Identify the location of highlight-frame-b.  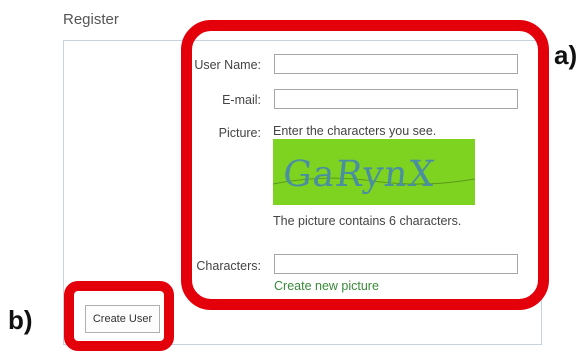
(119, 316).